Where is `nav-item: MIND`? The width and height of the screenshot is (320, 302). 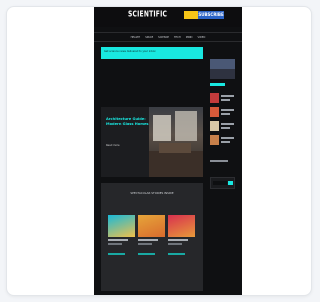 nav-item: MIND is located at coordinates (189, 37).